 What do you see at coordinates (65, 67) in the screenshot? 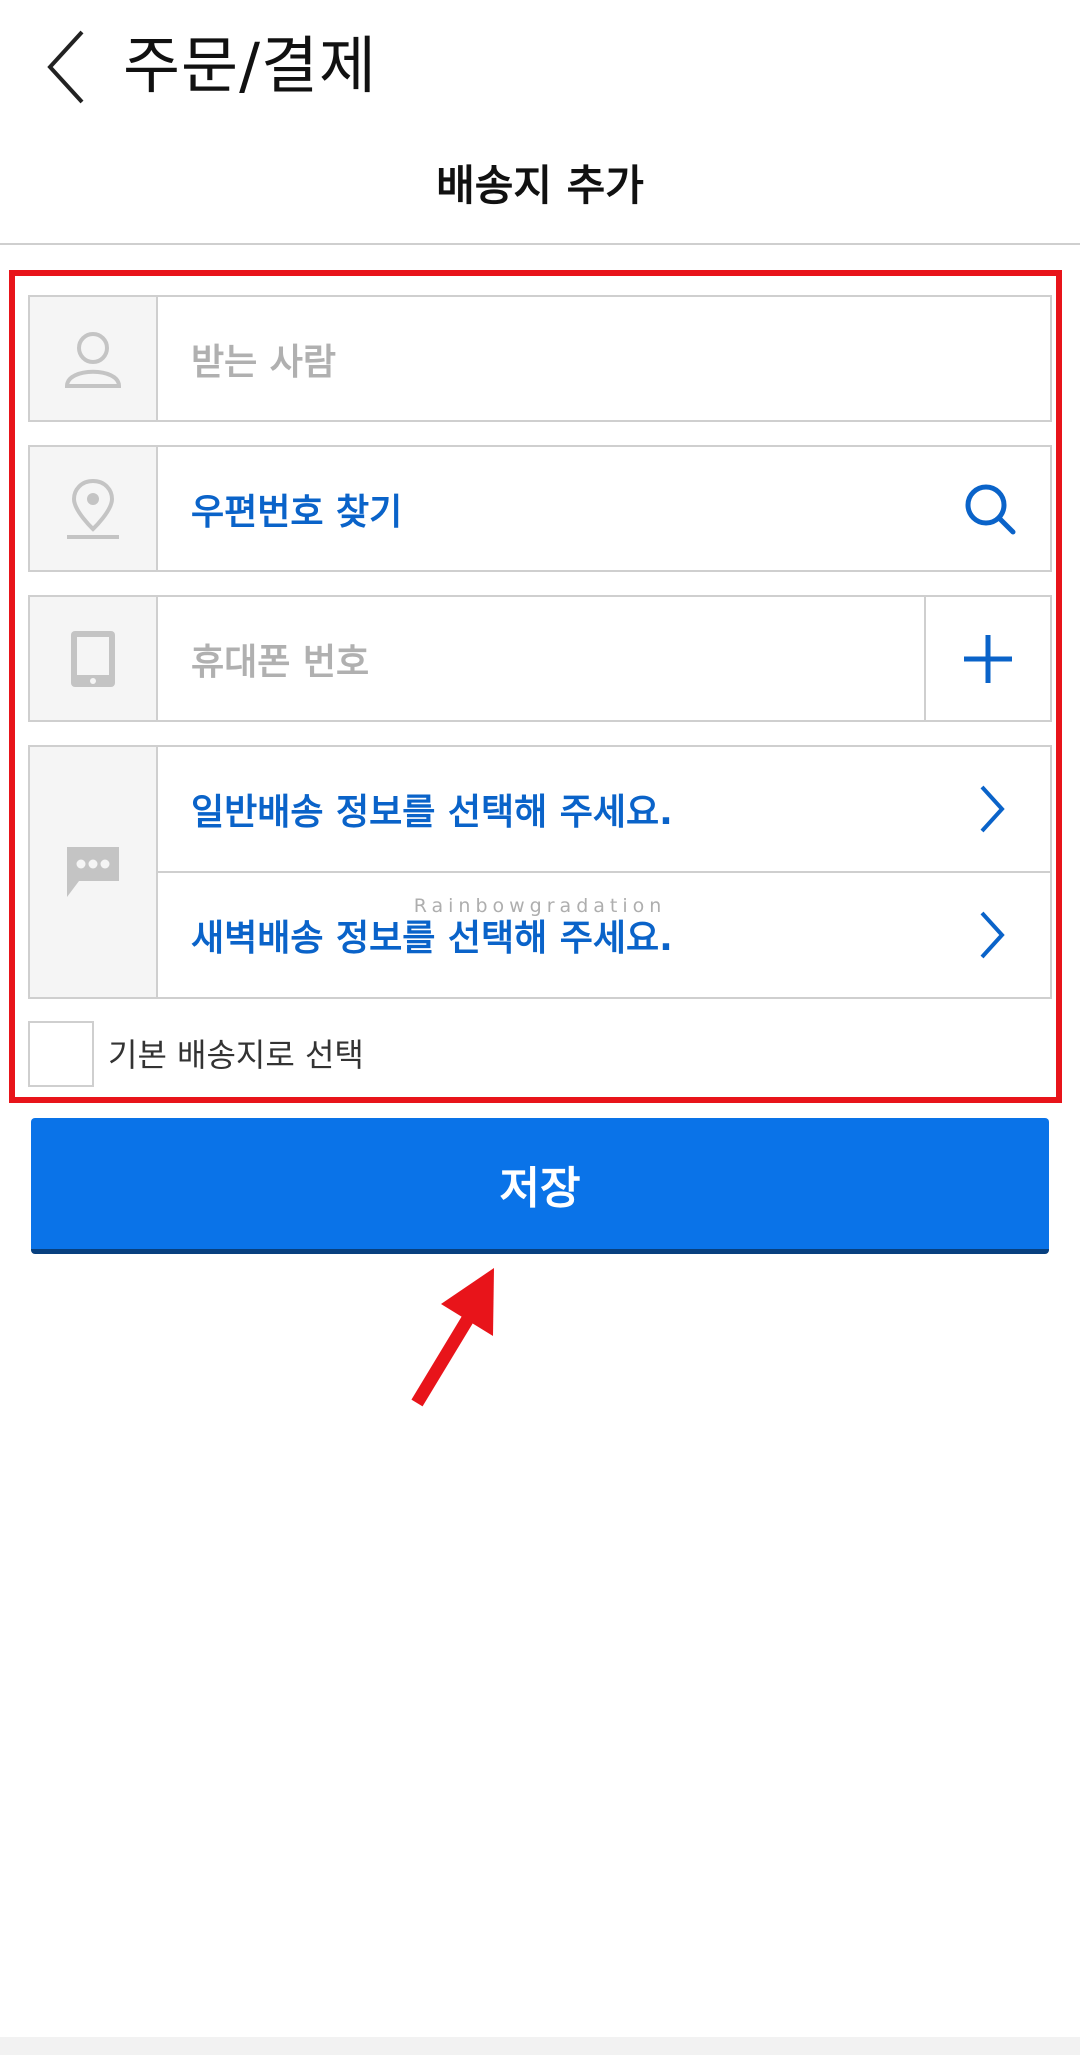
I see `chevron-left-icon` at bounding box center [65, 67].